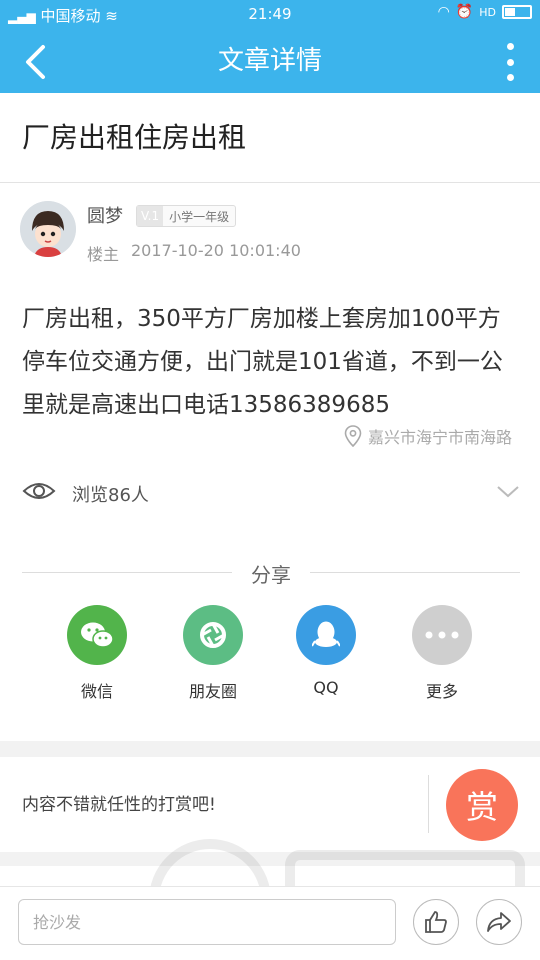 Image resolution: width=540 pixels, height=960 pixels. I want to click on share-button, so click(499, 922).